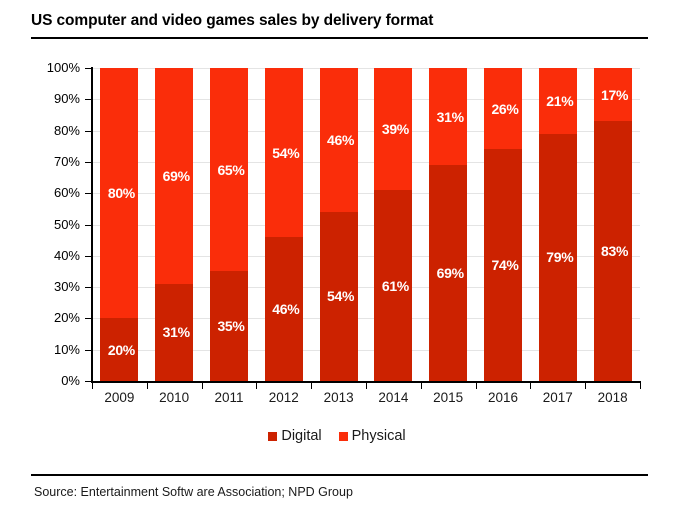  Describe the element at coordinates (338, 397) in the screenshot. I see `x-axis-tick-label: 2013` at that location.